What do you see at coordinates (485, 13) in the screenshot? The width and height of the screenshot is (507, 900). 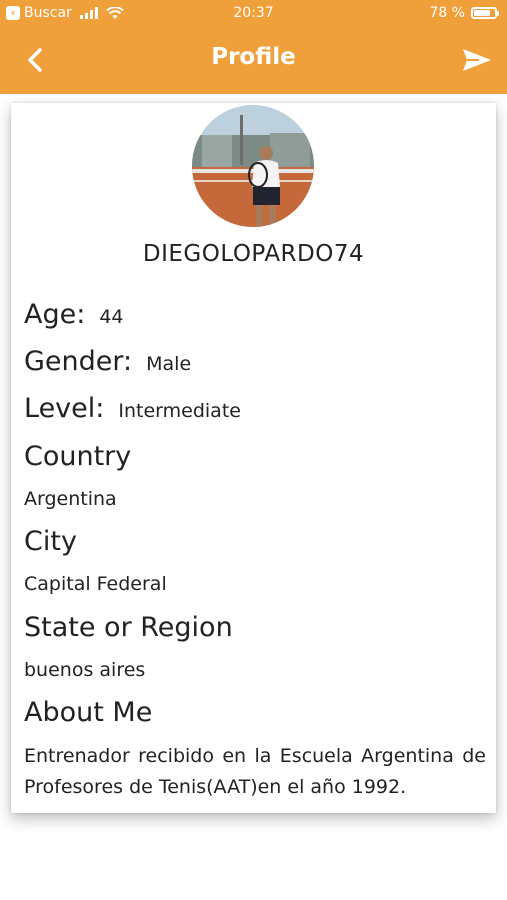 I see `battery-icon` at bounding box center [485, 13].